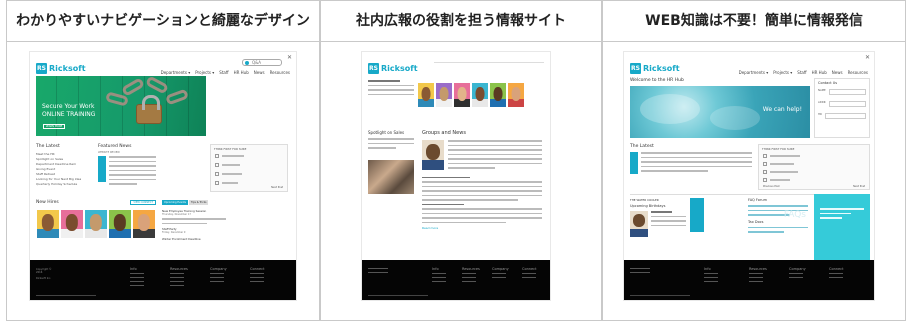 This screenshot has height=321, width=912. What do you see at coordinates (661, 68) in the screenshot?
I see `logo-text: Ricksoft` at bounding box center [661, 68].